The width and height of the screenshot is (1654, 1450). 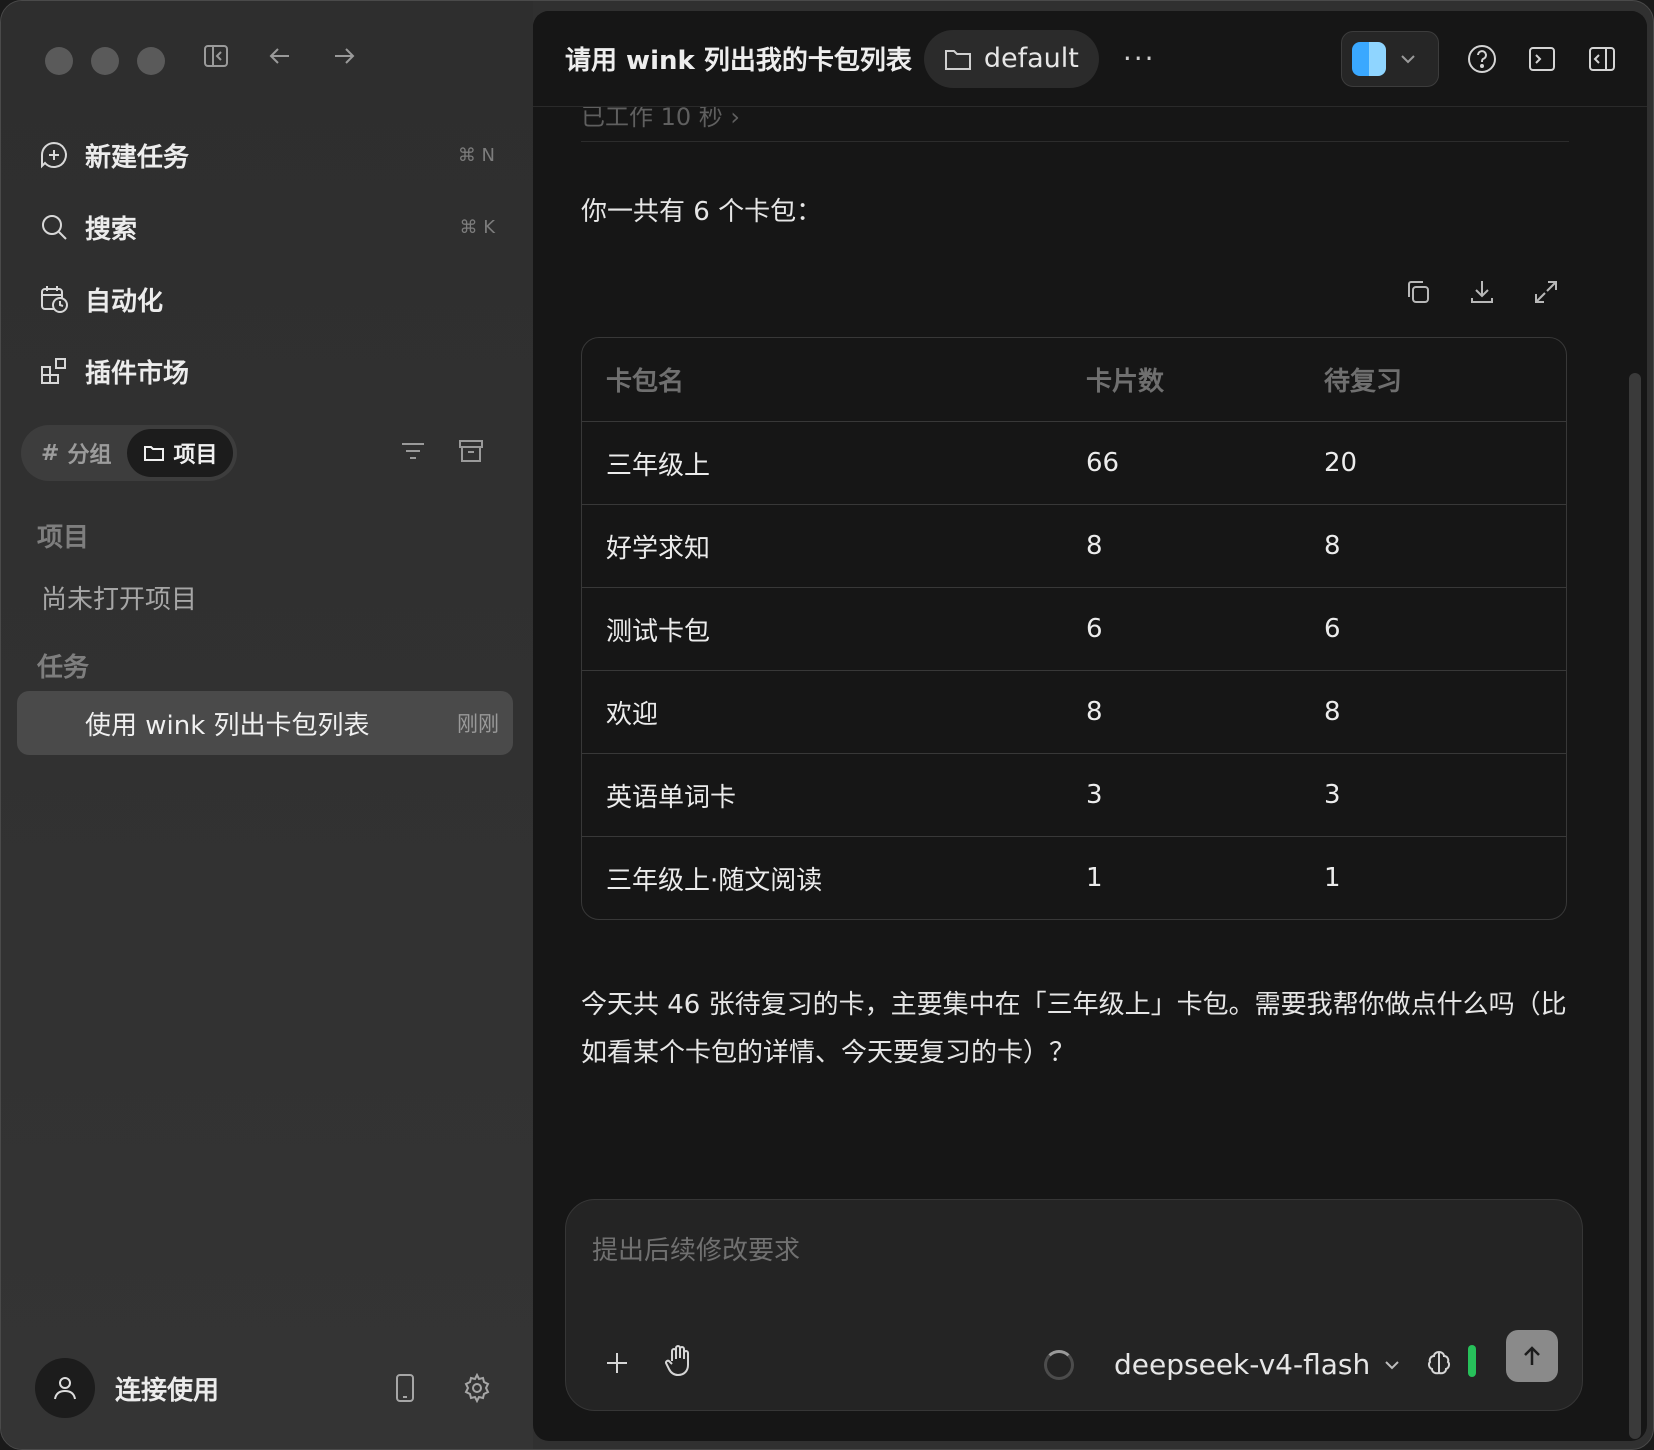 I want to click on user-icon, so click(x=65, y=1388).